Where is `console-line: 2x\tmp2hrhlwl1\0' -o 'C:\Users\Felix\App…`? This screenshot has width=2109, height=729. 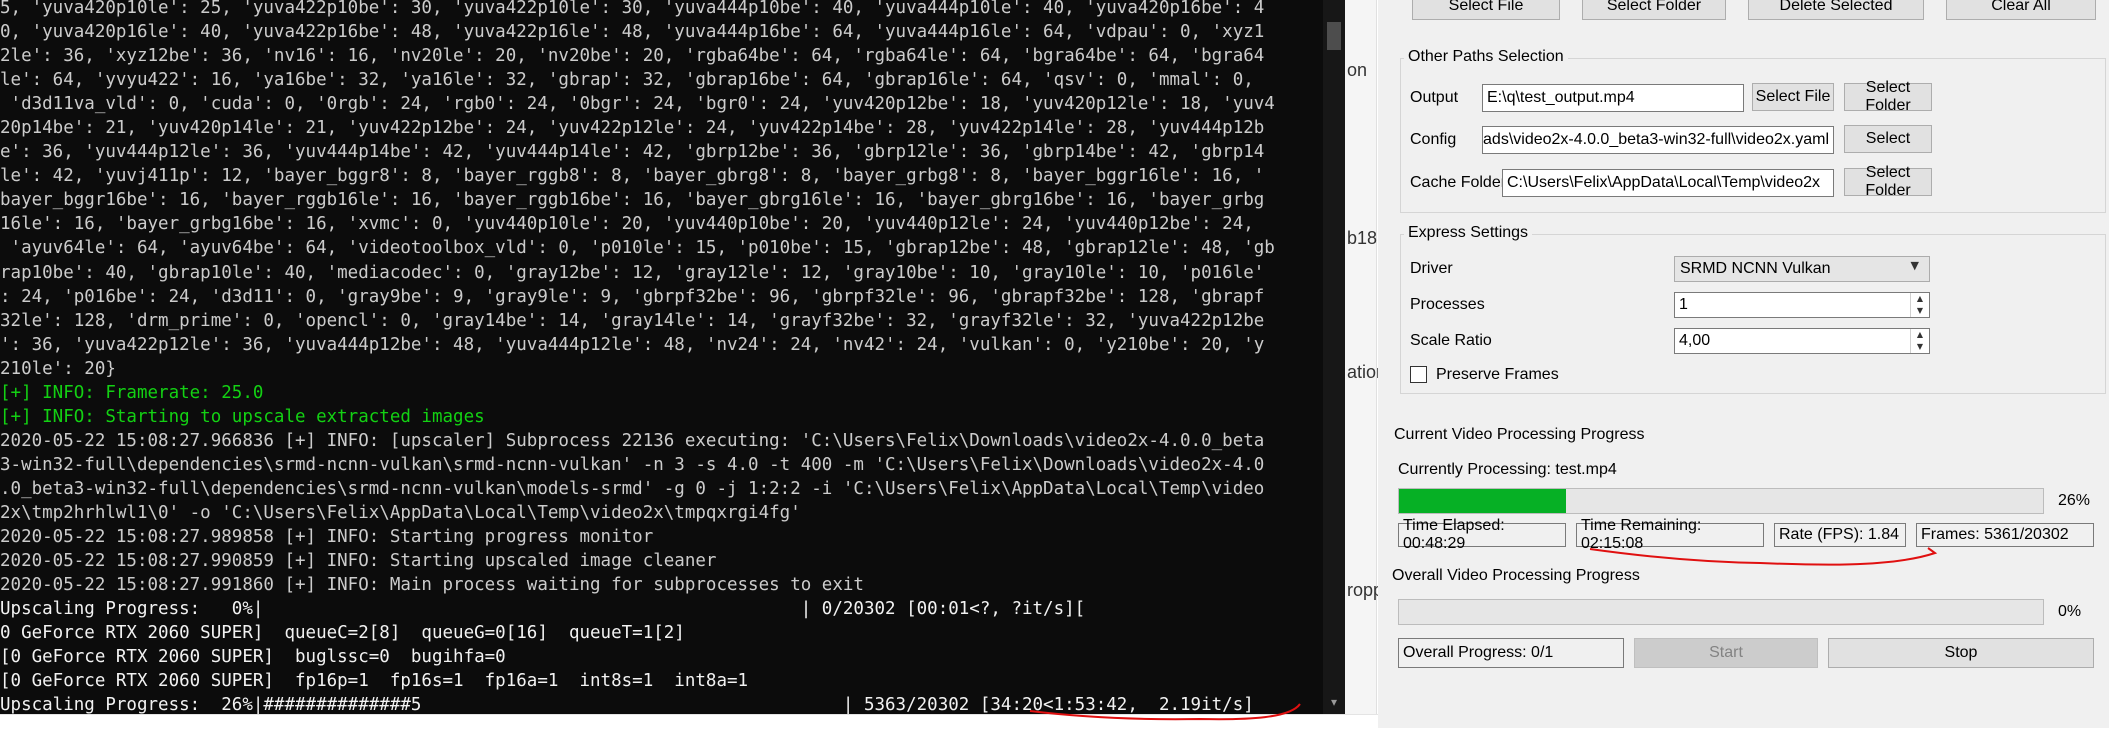 console-line: 2x\tmp2hrhlwl1\0' -o 'C:\Users\Felix\App… is located at coordinates (400, 512).